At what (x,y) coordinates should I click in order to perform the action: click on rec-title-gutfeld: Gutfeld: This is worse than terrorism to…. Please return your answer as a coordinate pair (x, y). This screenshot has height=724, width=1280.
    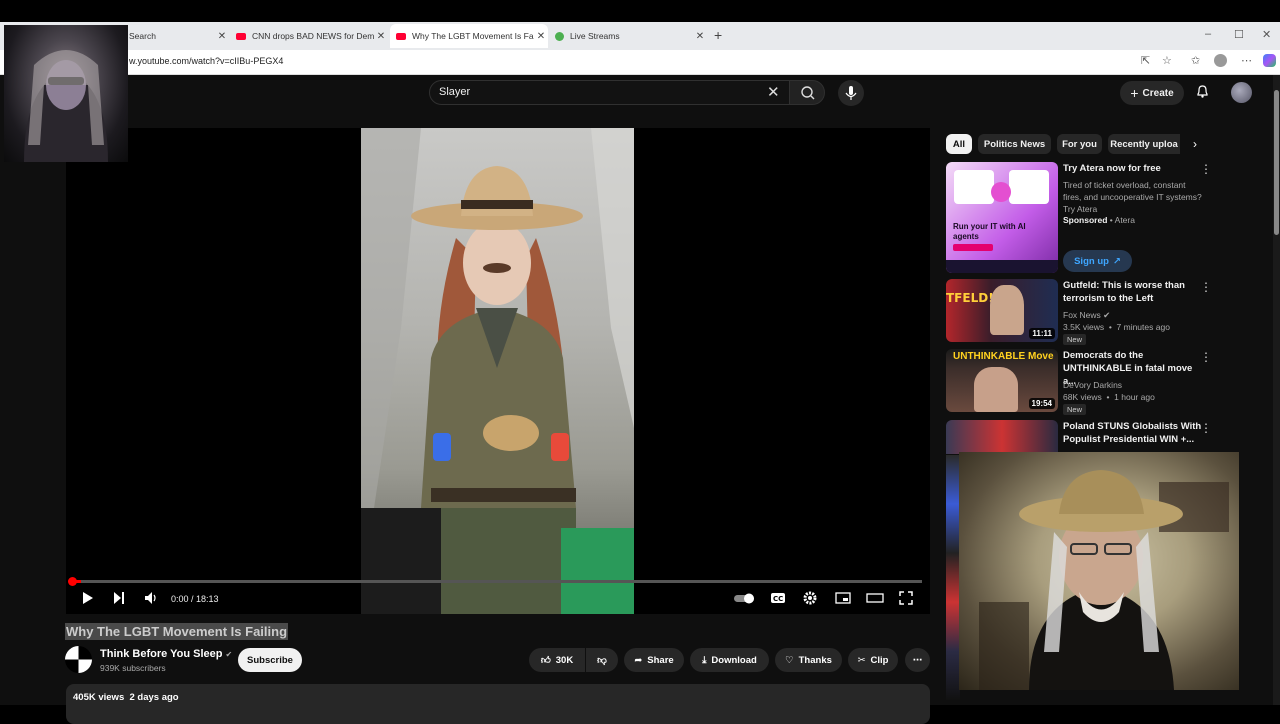
    Looking at the image, I should click on (1133, 292).